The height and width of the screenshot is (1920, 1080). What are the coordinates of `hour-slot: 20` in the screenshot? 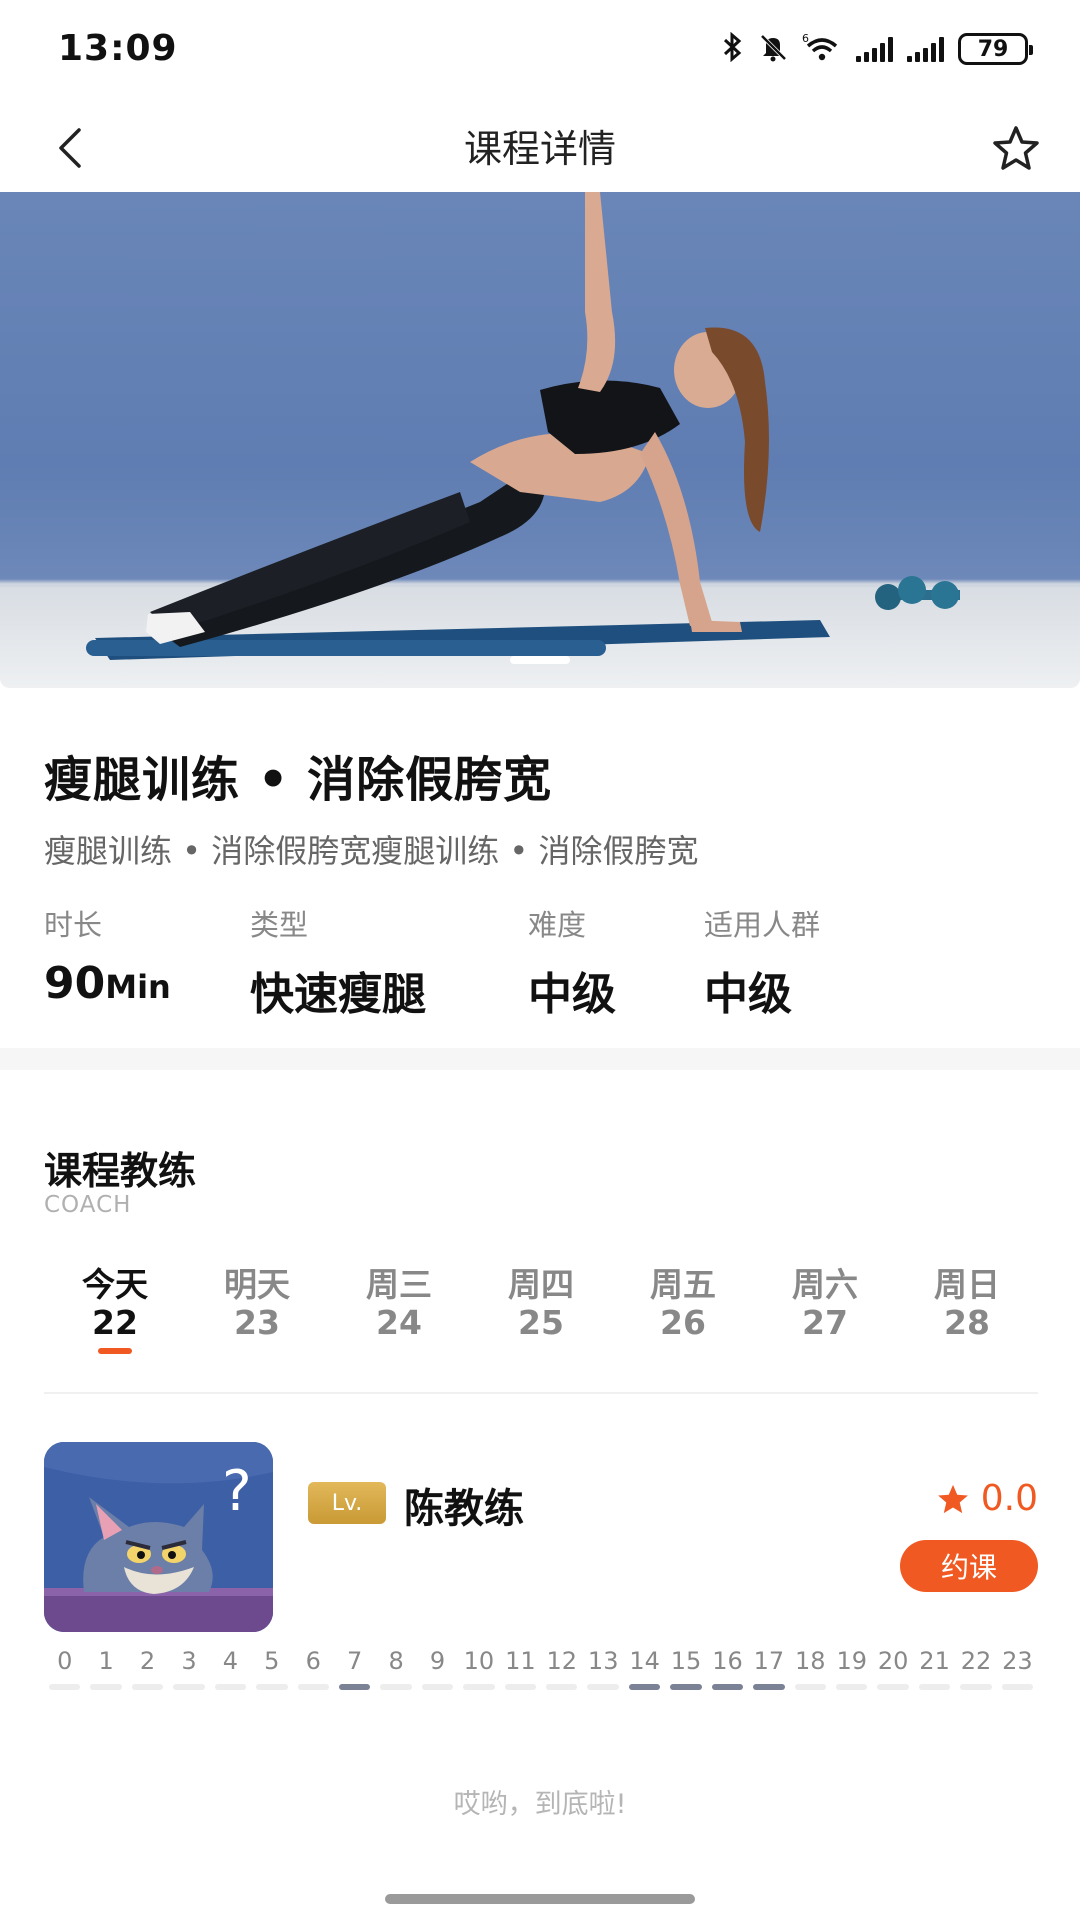 It's located at (892, 1669).